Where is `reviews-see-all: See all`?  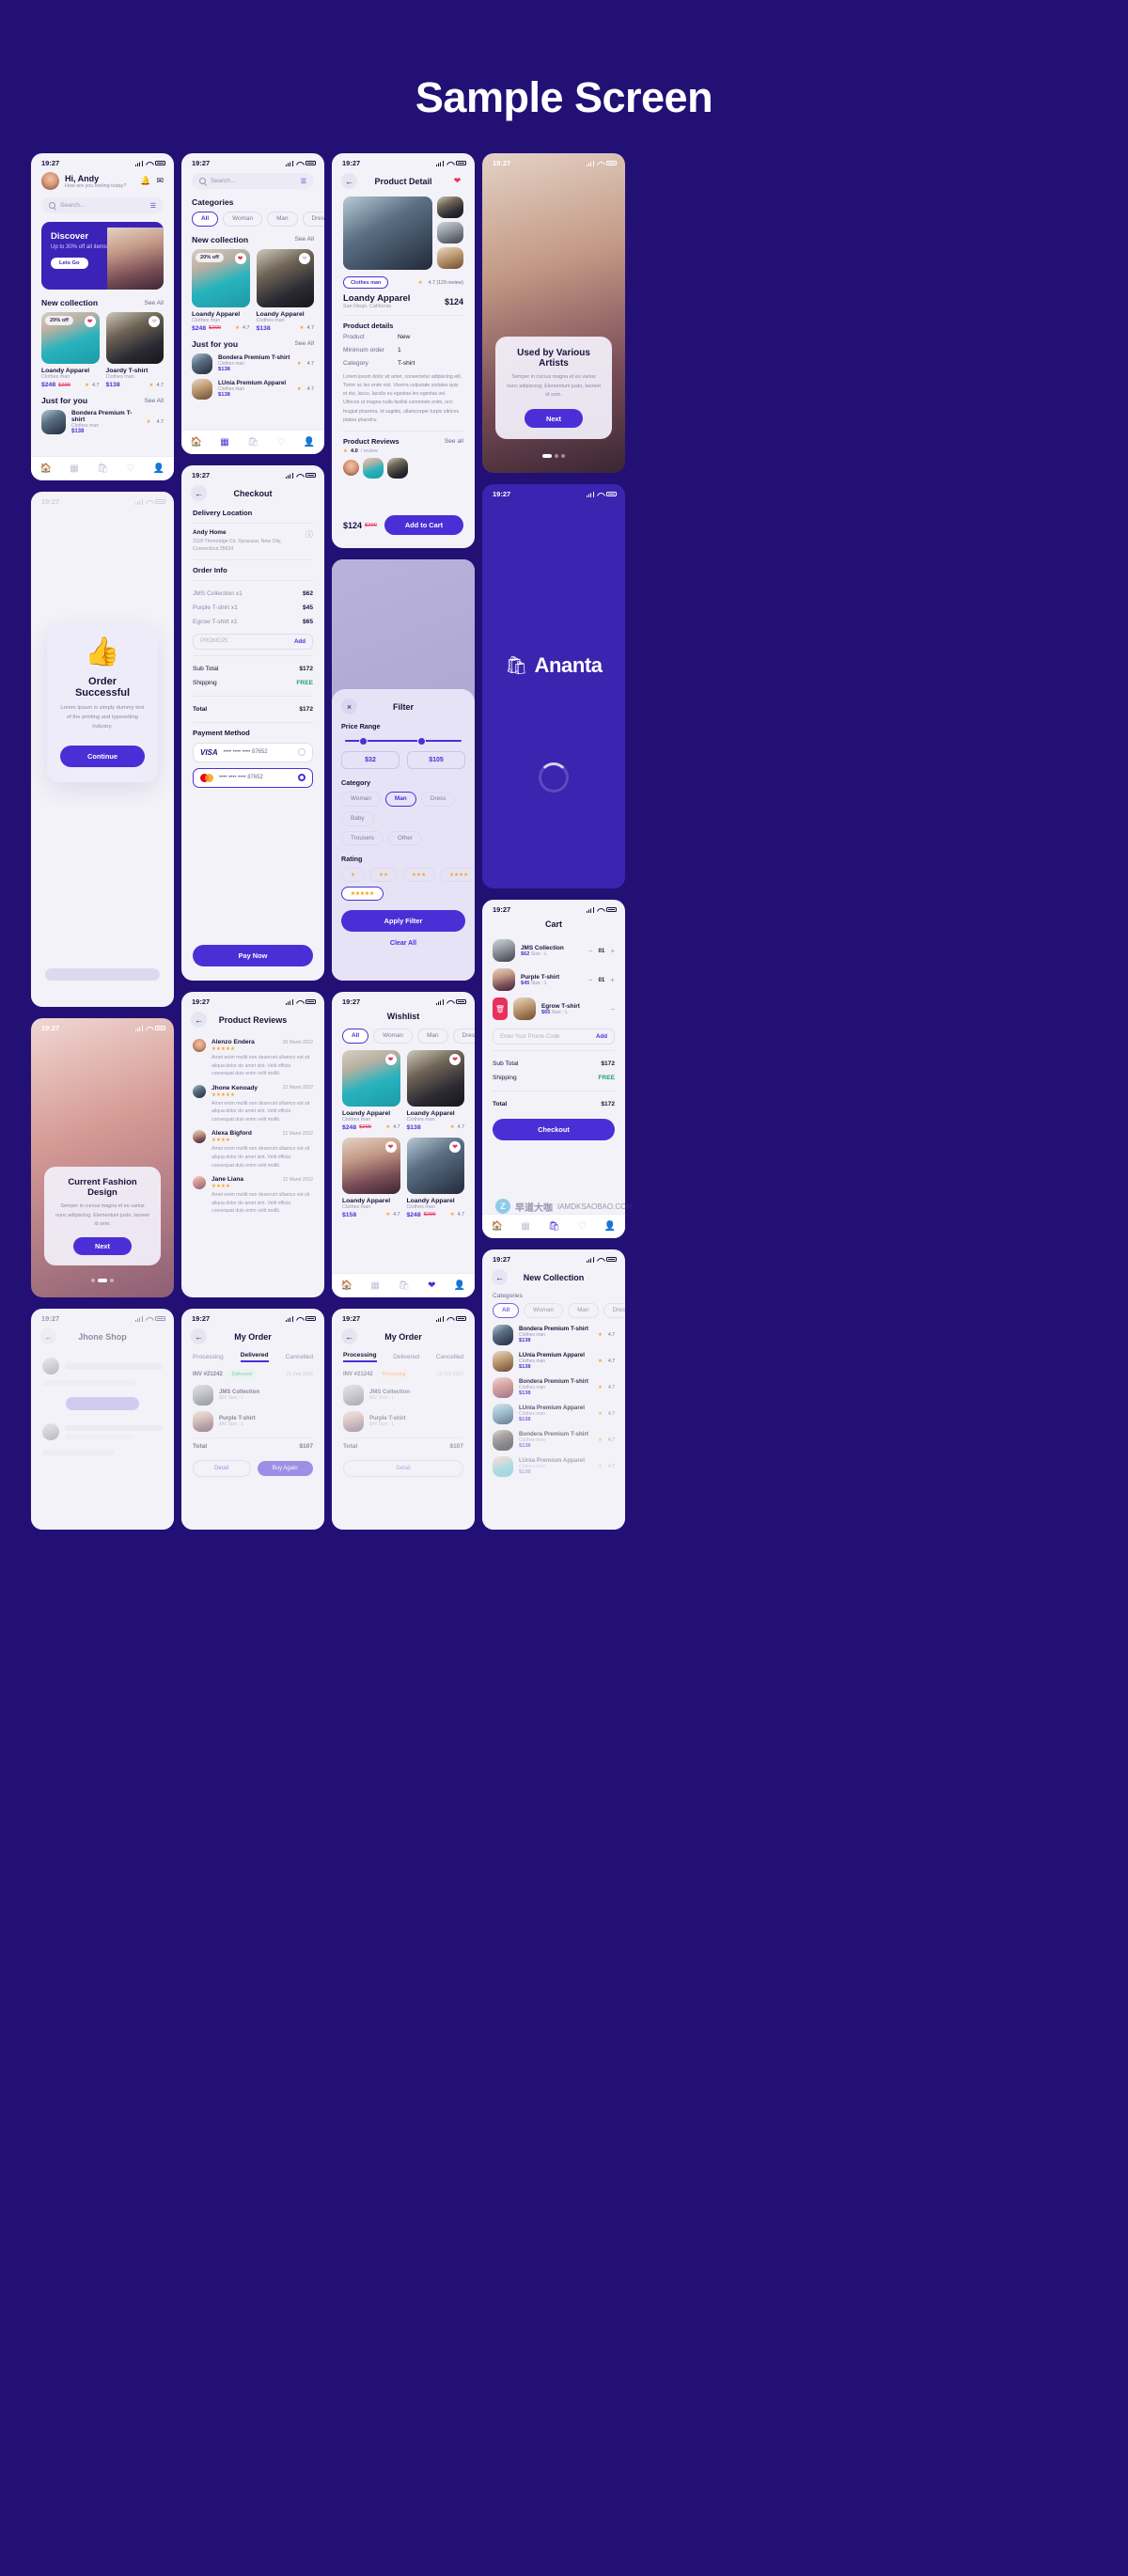
reviews-see-all: See all is located at coordinates (454, 442).